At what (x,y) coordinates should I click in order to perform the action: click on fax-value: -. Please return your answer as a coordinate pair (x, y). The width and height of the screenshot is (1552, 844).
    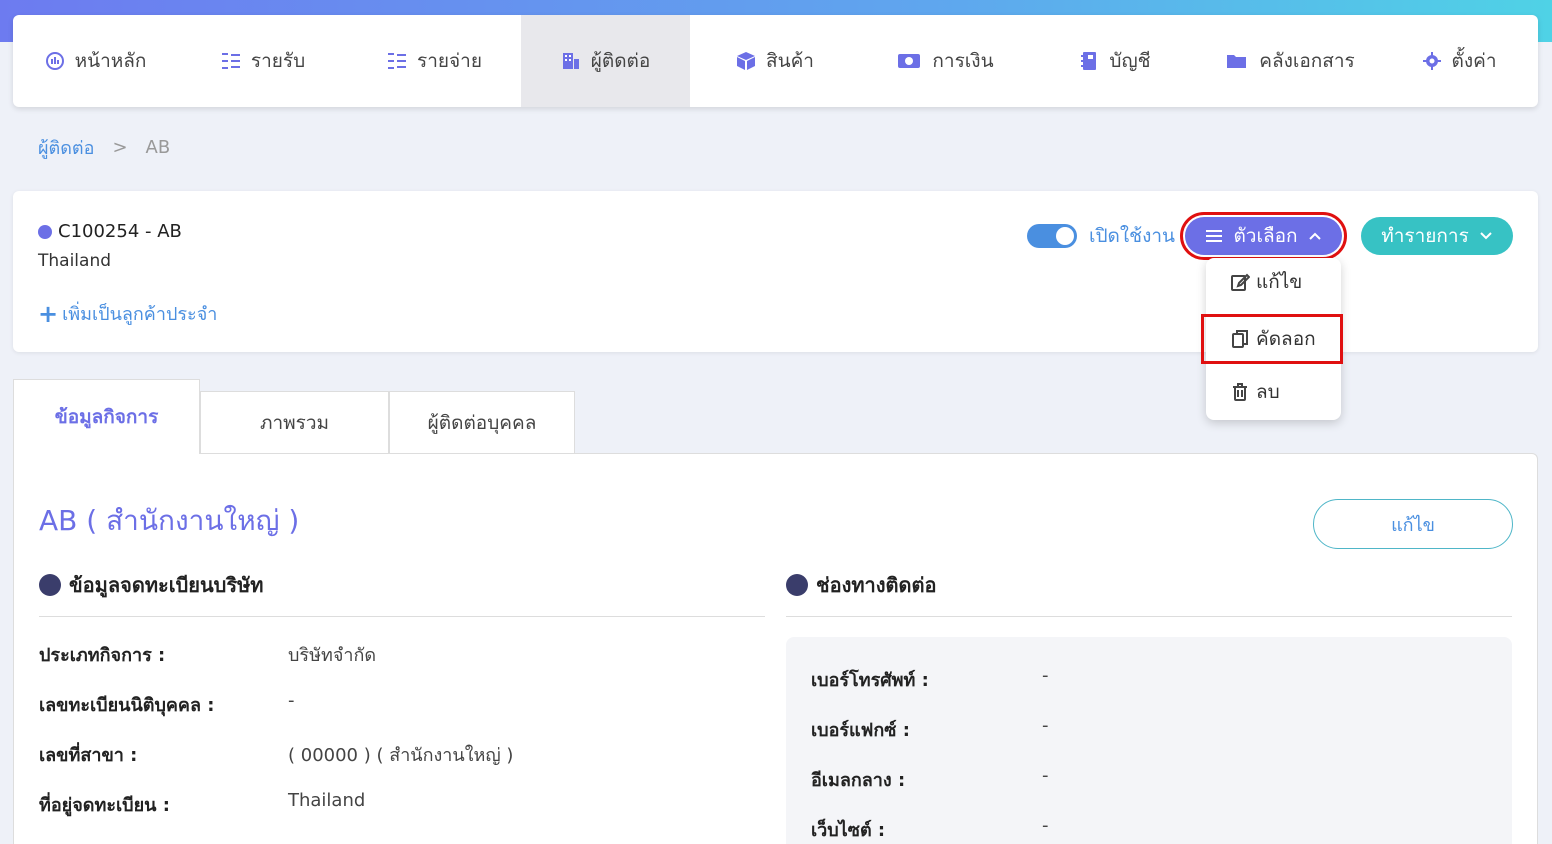
    Looking at the image, I should click on (1045, 725).